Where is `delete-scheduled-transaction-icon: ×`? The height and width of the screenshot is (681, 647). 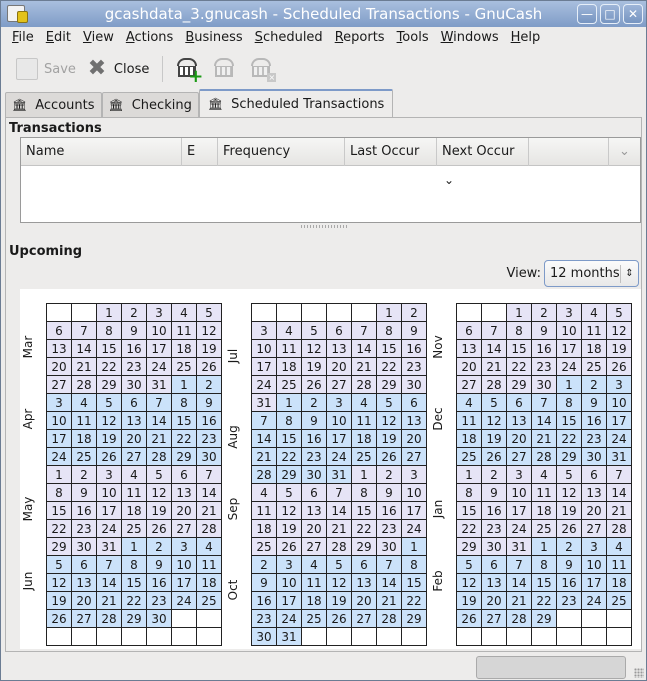
delete-scheduled-transaction-icon: × is located at coordinates (263, 69).